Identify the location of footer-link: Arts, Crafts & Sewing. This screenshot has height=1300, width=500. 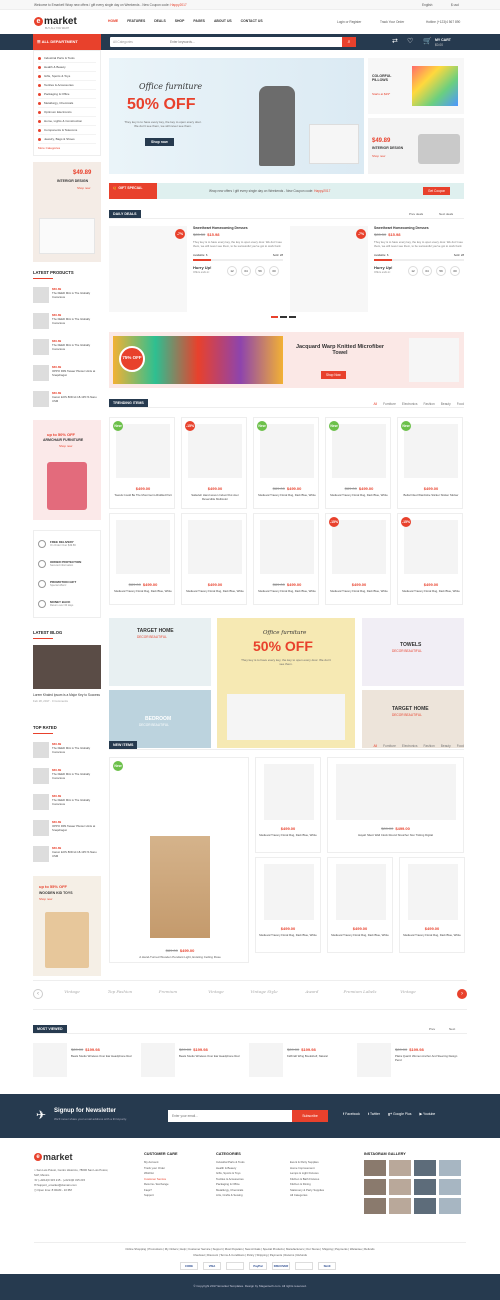
(230, 1196).